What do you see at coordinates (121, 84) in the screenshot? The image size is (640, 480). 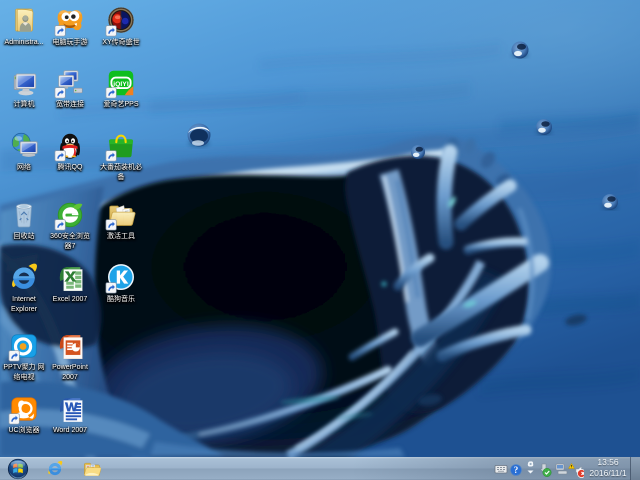 I see `svg-text: iQIYI` at bounding box center [121, 84].